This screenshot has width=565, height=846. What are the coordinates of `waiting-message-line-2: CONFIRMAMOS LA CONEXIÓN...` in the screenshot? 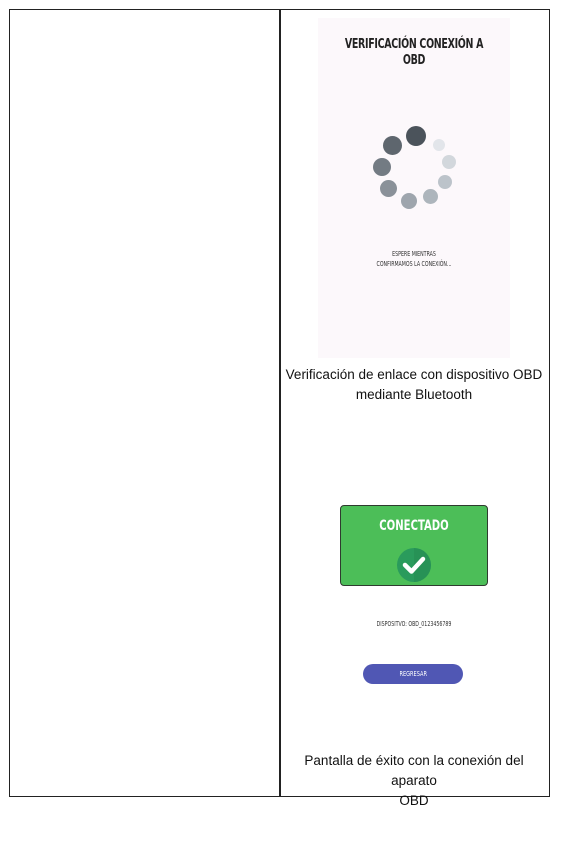 It's located at (414, 264).